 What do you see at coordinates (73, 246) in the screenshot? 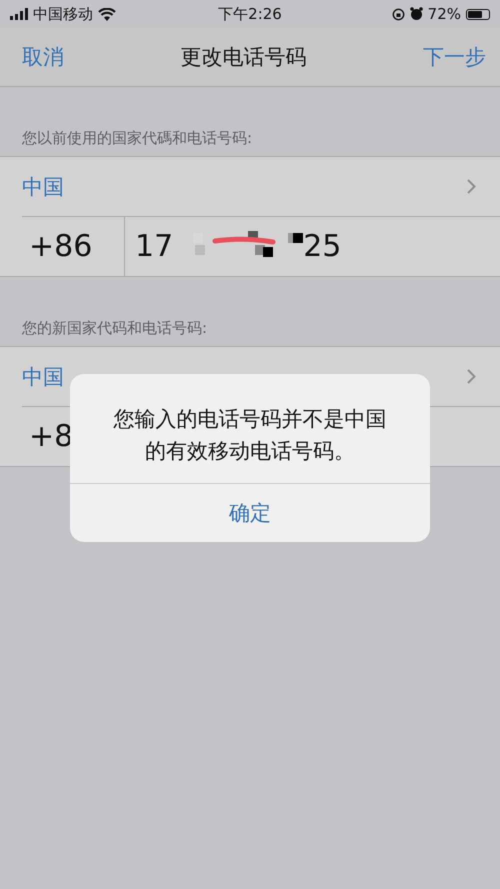
I see `country-code: +86` at bounding box center [73, 246].